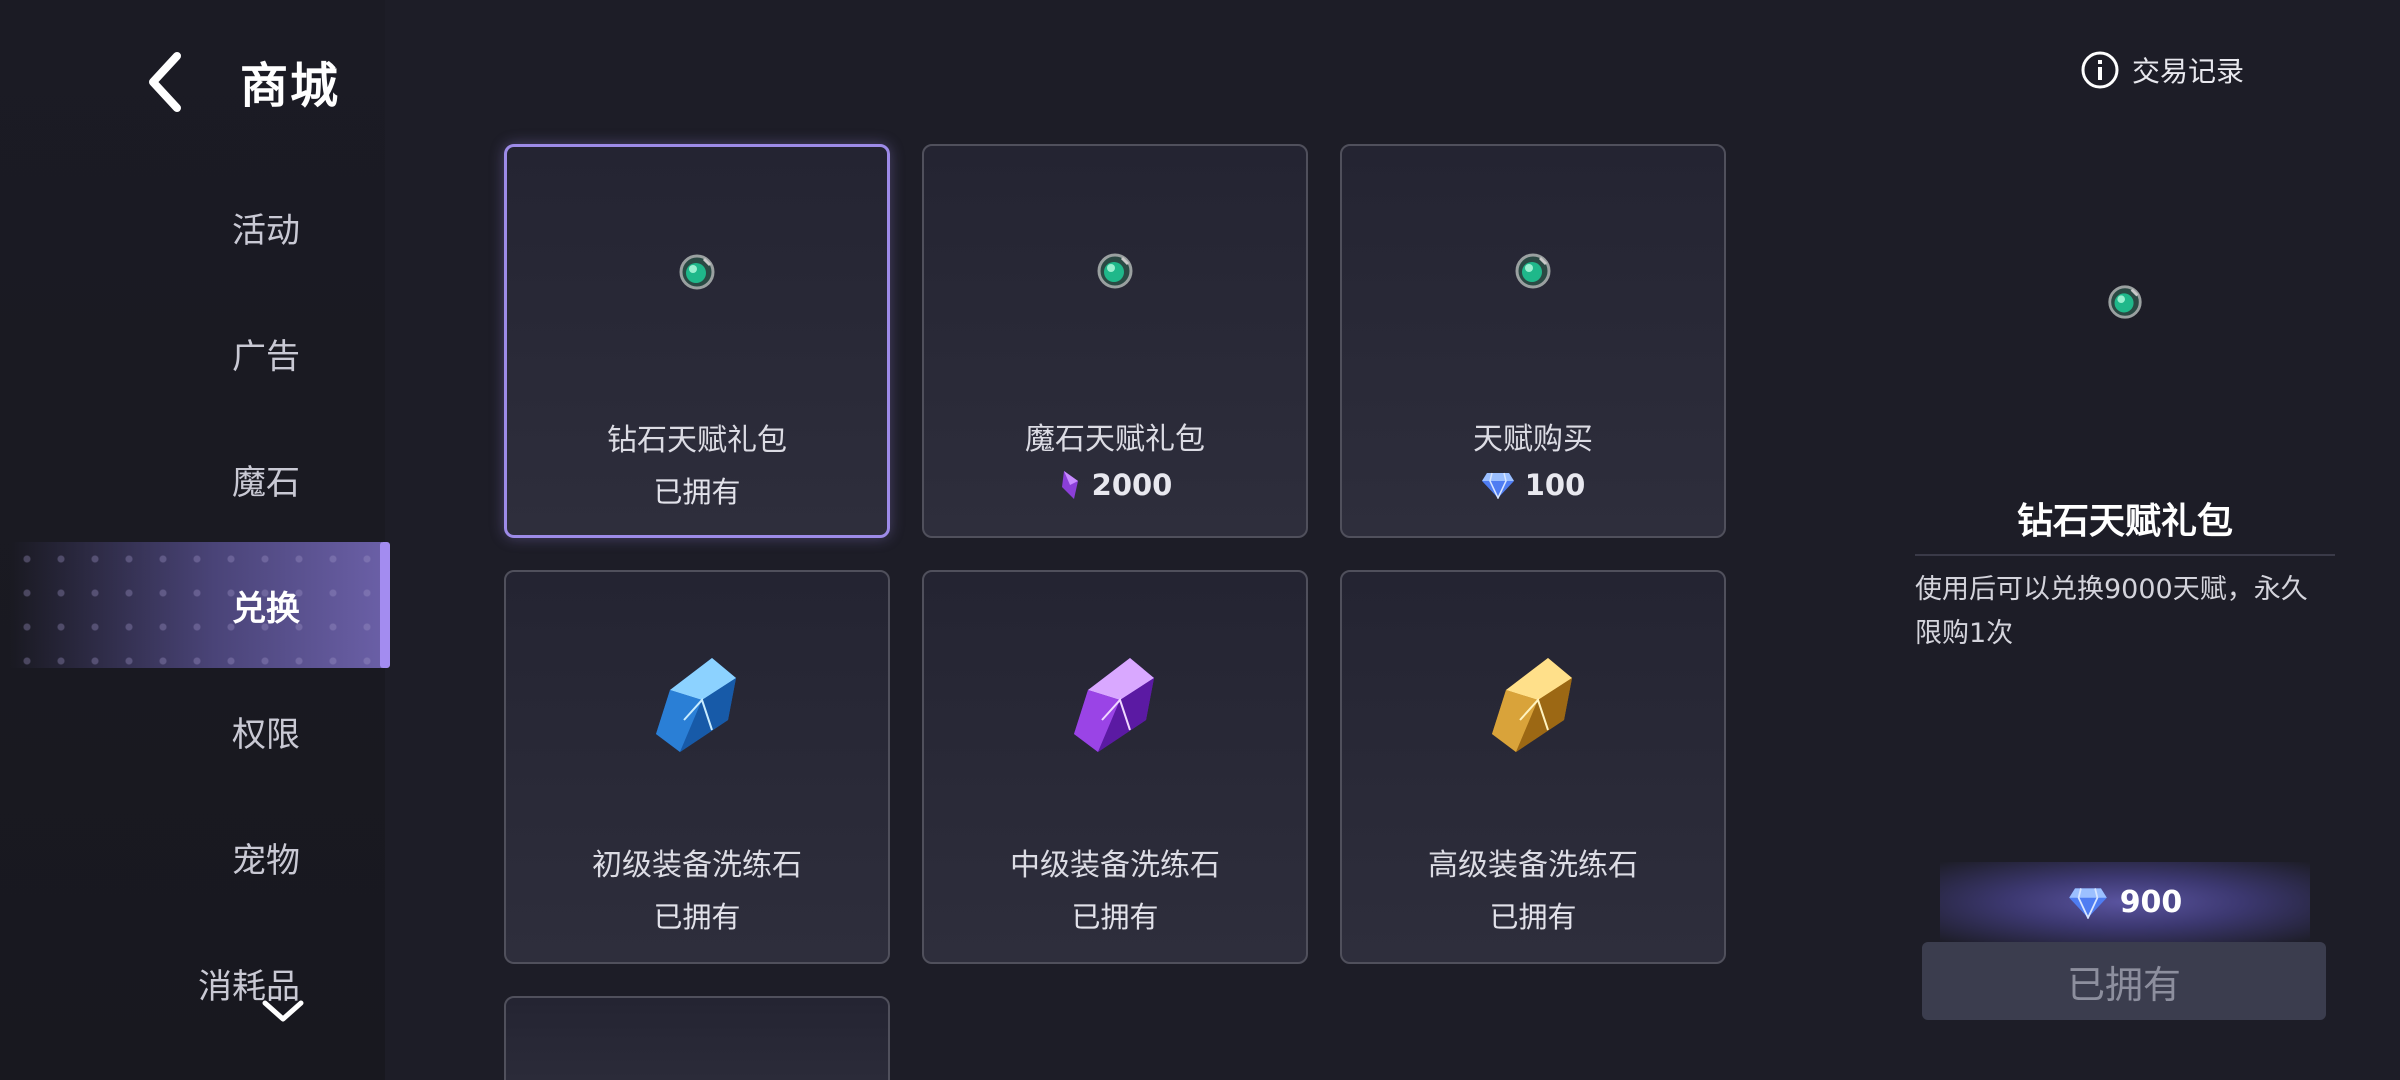 The image size is (2400, 1080). Describe the element at coordinates (266, 356) in the screenshot. I see `sidebar-item-label: 广告` at that location.